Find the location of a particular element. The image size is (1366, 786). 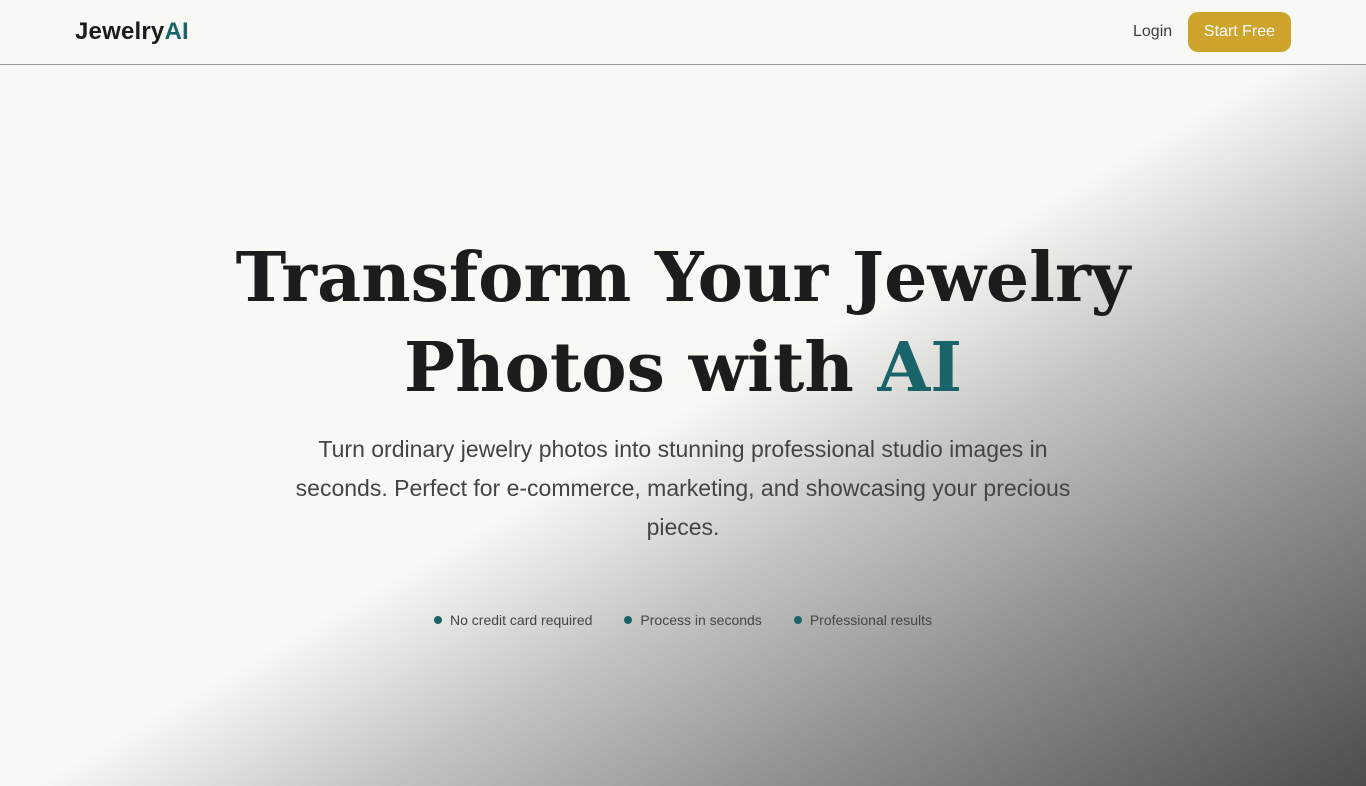

site-header: JewelryAI Login Start Free is located at coordinates (683, 32).